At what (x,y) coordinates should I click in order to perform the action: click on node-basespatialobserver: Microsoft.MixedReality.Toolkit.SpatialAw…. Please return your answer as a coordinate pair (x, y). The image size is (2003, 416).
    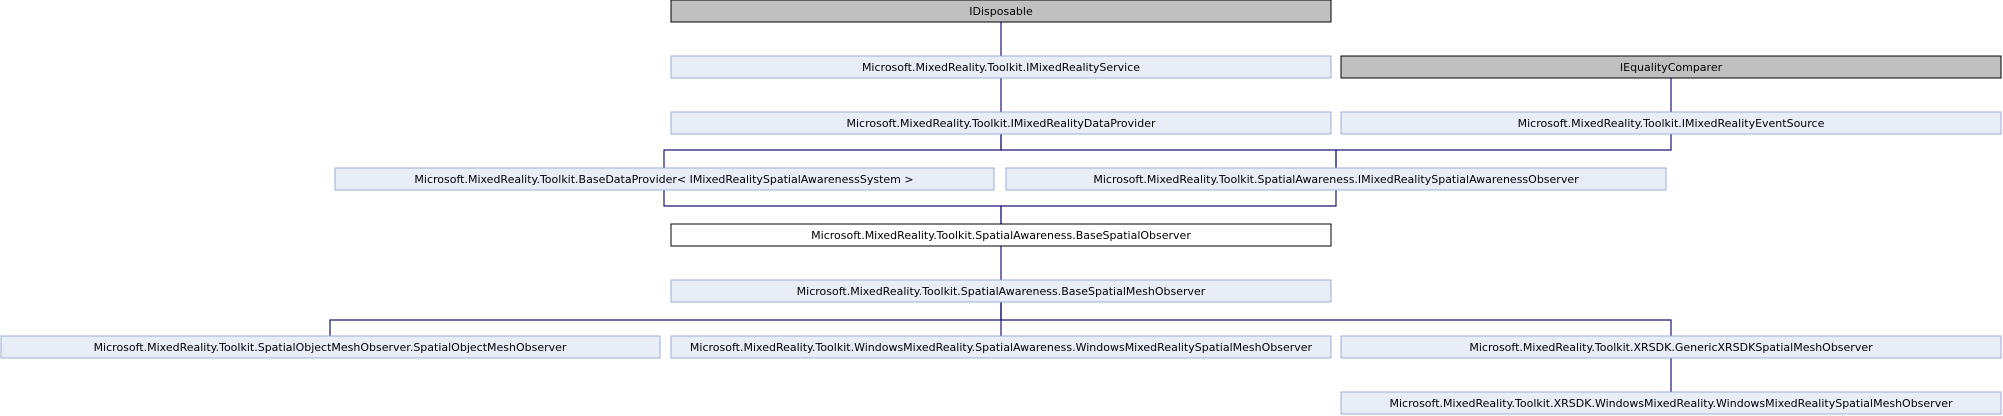
    Looking at the image, I should click on (1001, 235).